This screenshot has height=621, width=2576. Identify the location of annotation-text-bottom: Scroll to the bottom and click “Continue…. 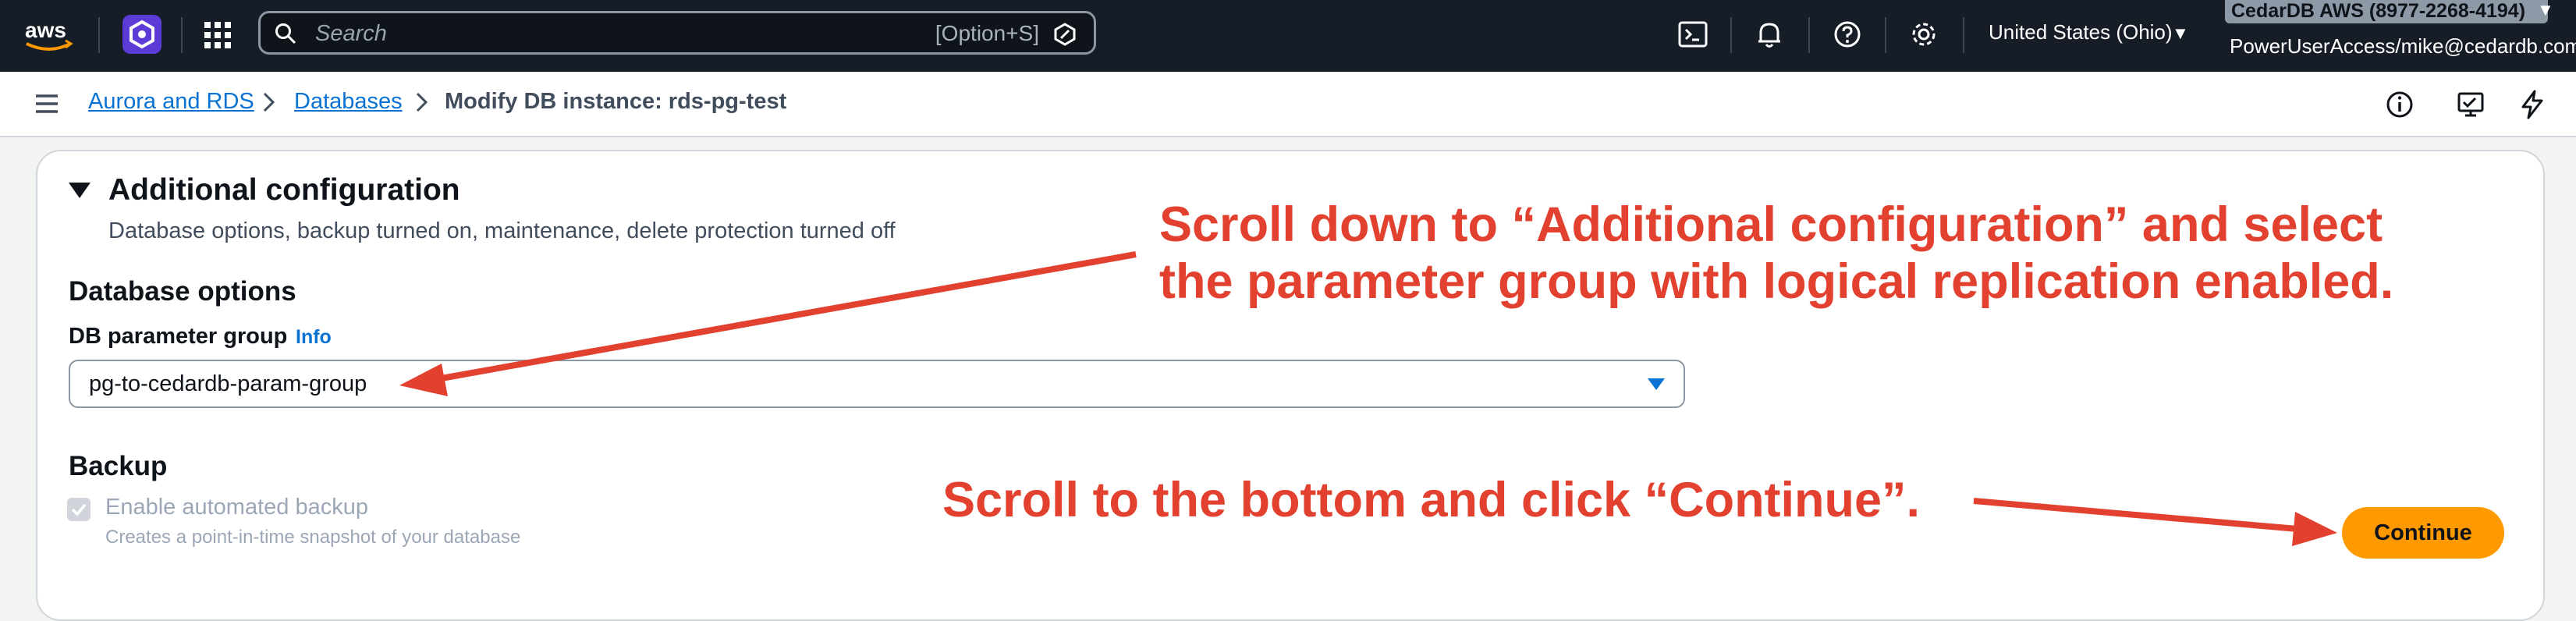
(1431, 500).